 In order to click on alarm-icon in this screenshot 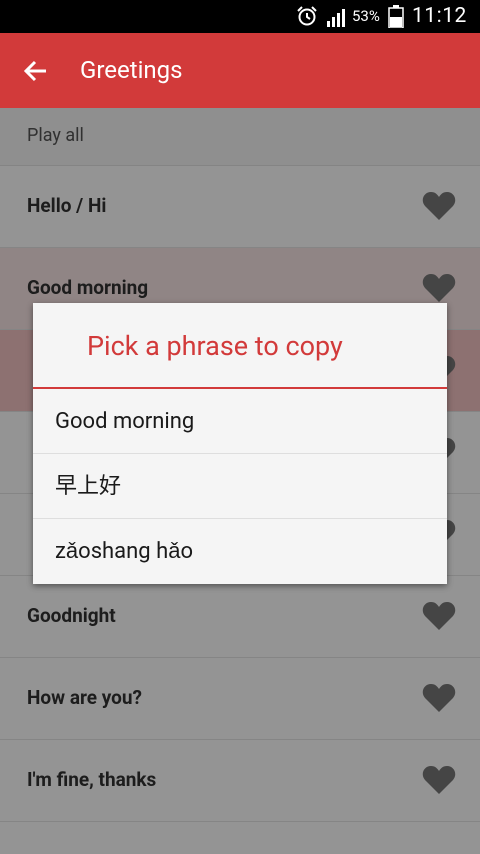, I will do `click(307, 16)`.